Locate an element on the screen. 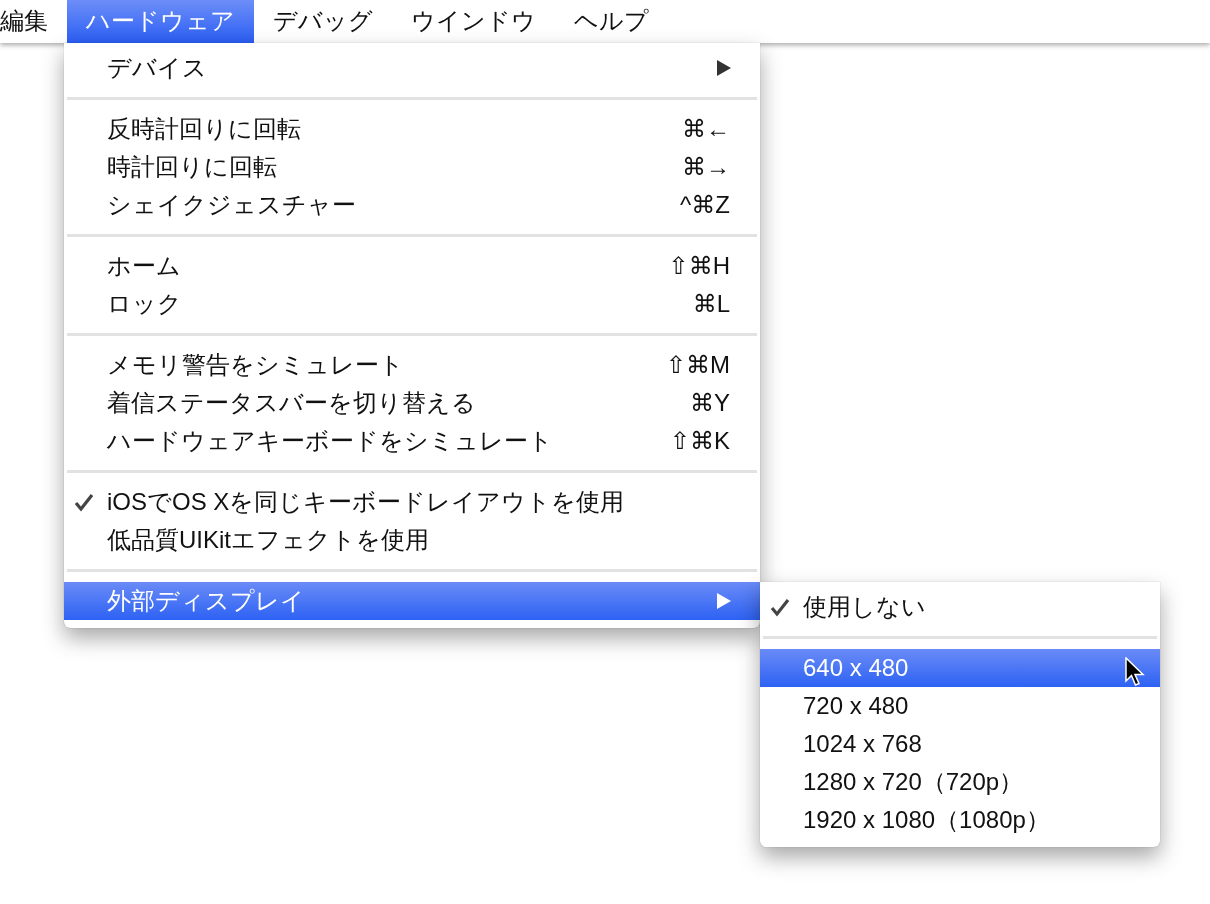  shortcut-label: ⇧⌘H is located at coordinates (699, 266).